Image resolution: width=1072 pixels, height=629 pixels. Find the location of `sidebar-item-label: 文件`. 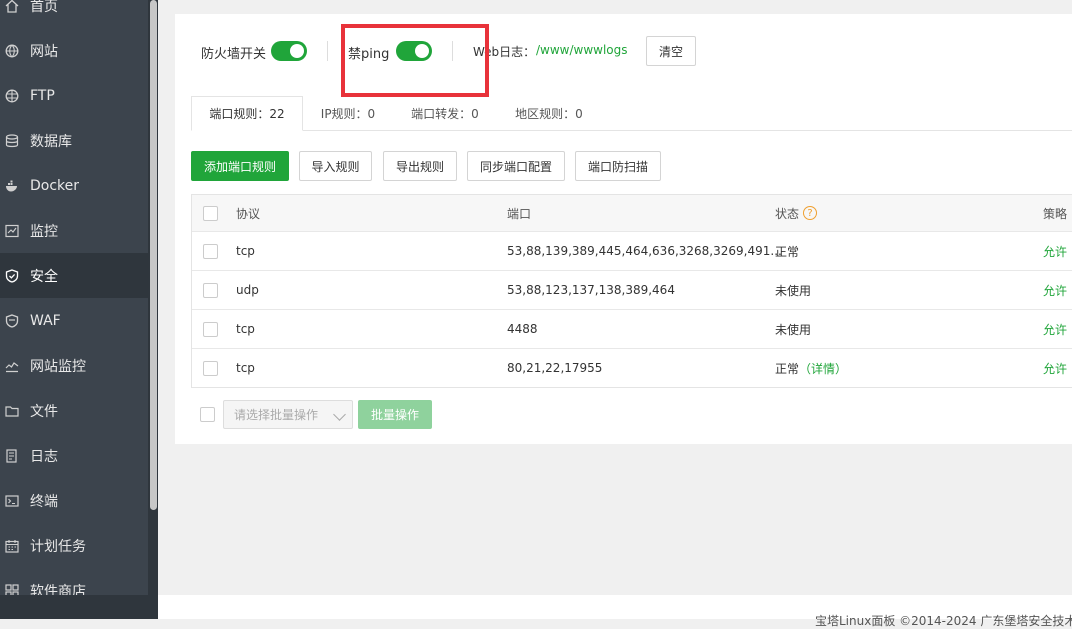

sidebar-item-label: 文件 is located at coordinates (44, 411).